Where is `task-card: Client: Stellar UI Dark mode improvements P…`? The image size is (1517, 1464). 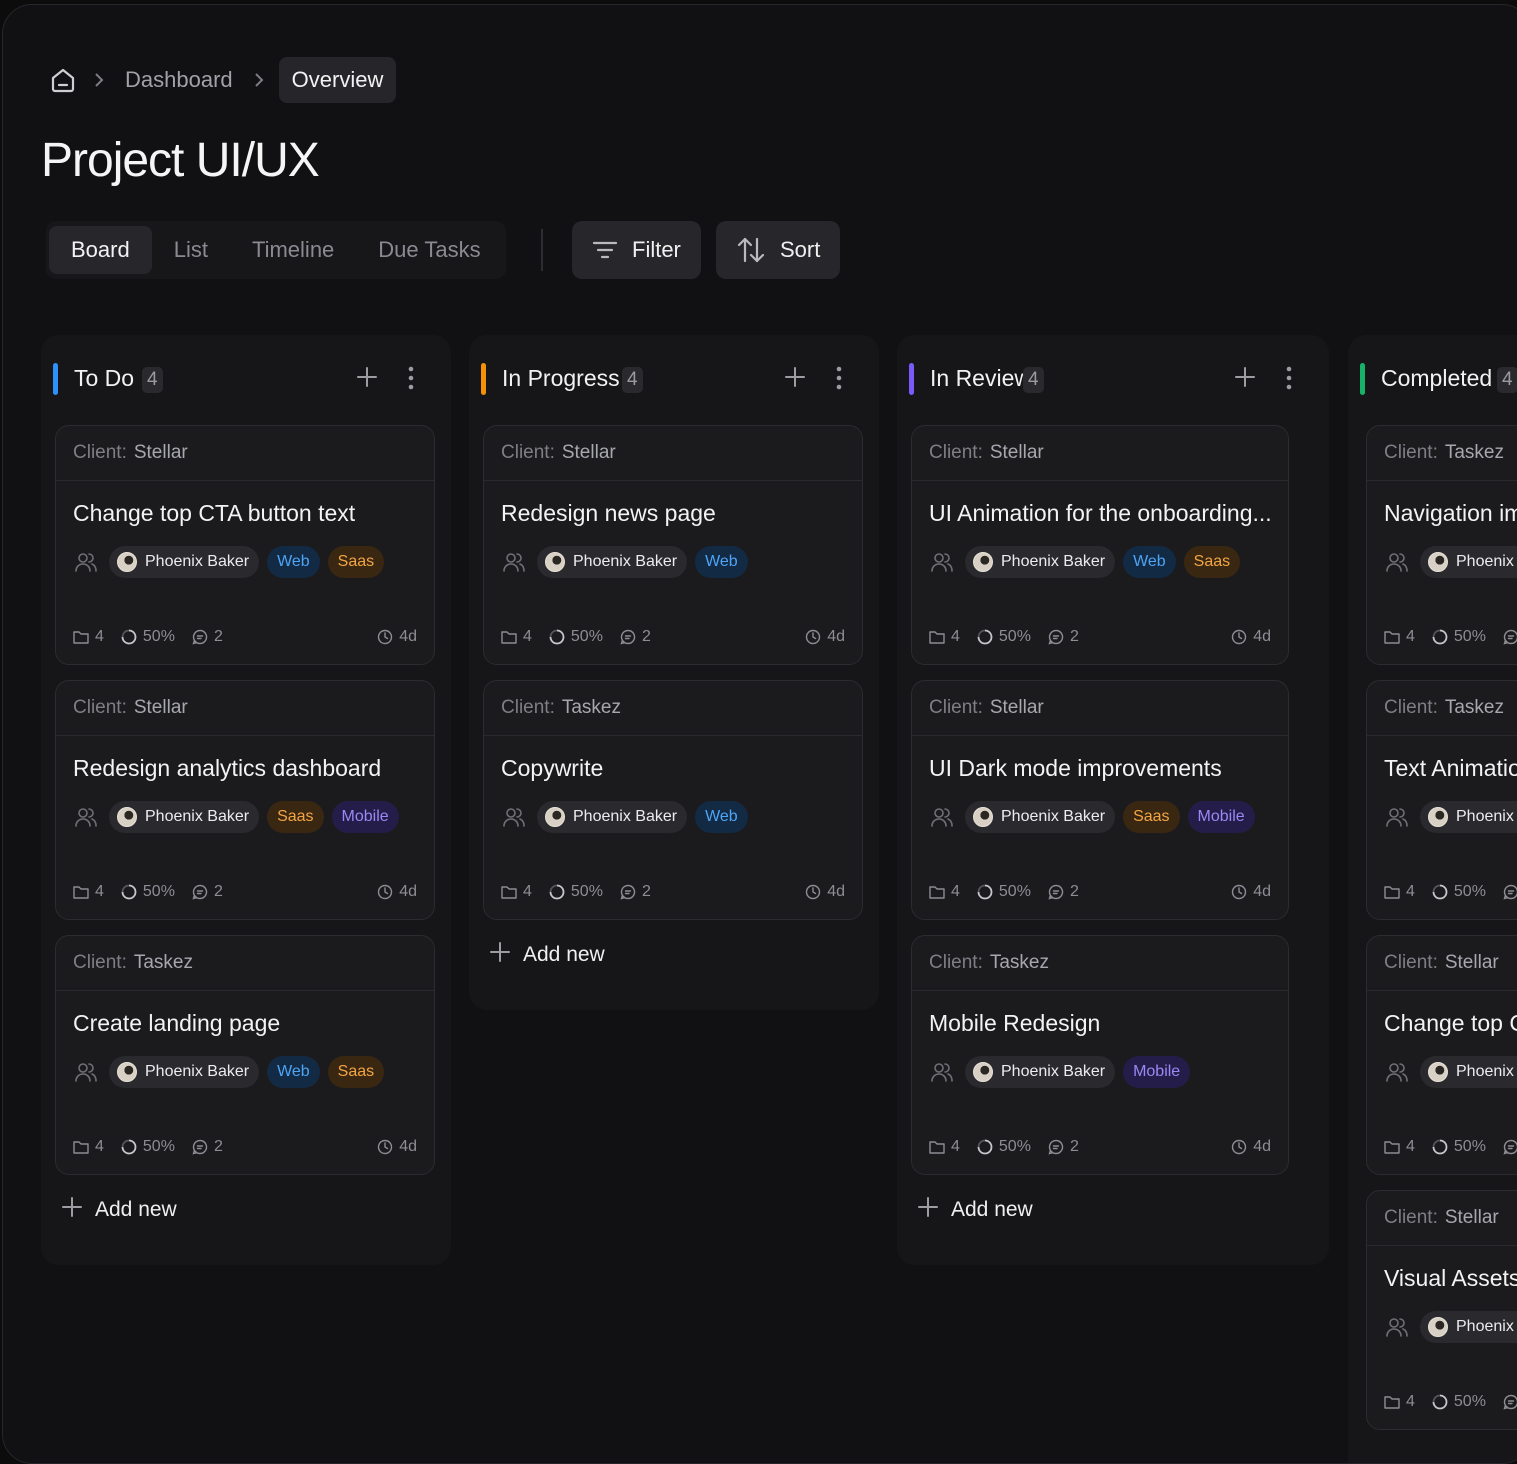
task-card: Client: Stellar UI Dark mode improvements P… is located at coordinates (1100, 800).